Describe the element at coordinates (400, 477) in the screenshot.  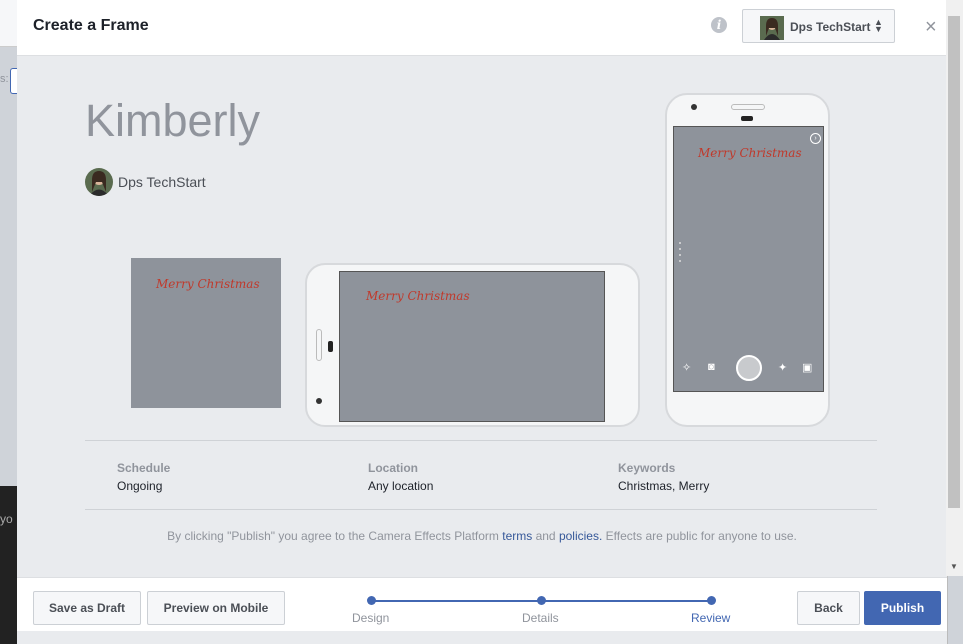
I see `location-info: Location Any location` at that location.